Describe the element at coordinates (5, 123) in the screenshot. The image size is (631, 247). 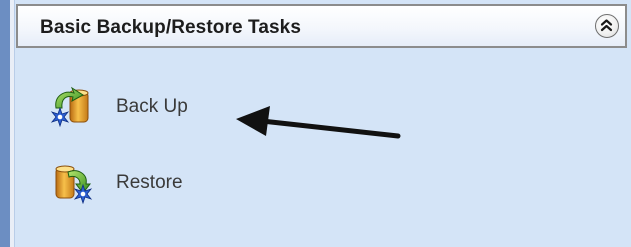
I see `left-rail` at that location.